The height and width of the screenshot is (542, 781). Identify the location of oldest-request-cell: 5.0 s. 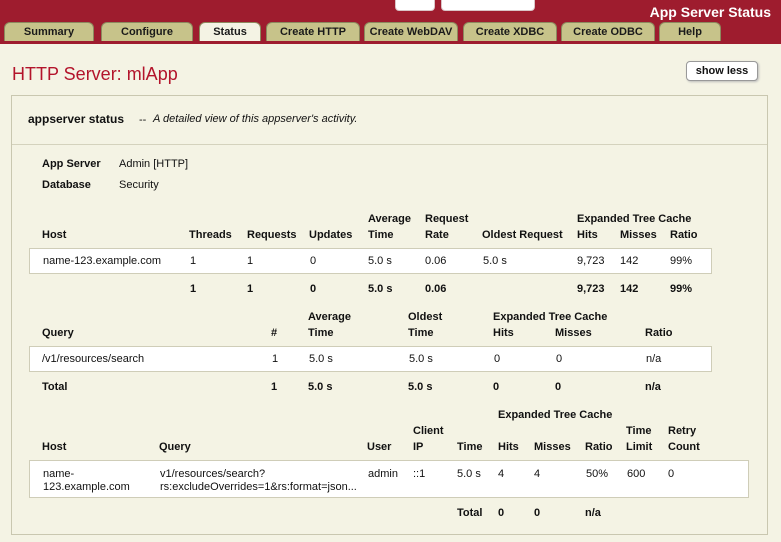
(495, 261).